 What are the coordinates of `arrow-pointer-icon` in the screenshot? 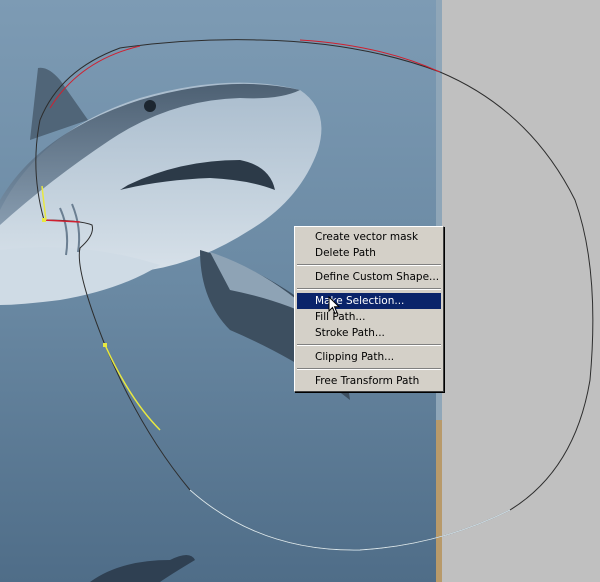 It's located at (334, 305).